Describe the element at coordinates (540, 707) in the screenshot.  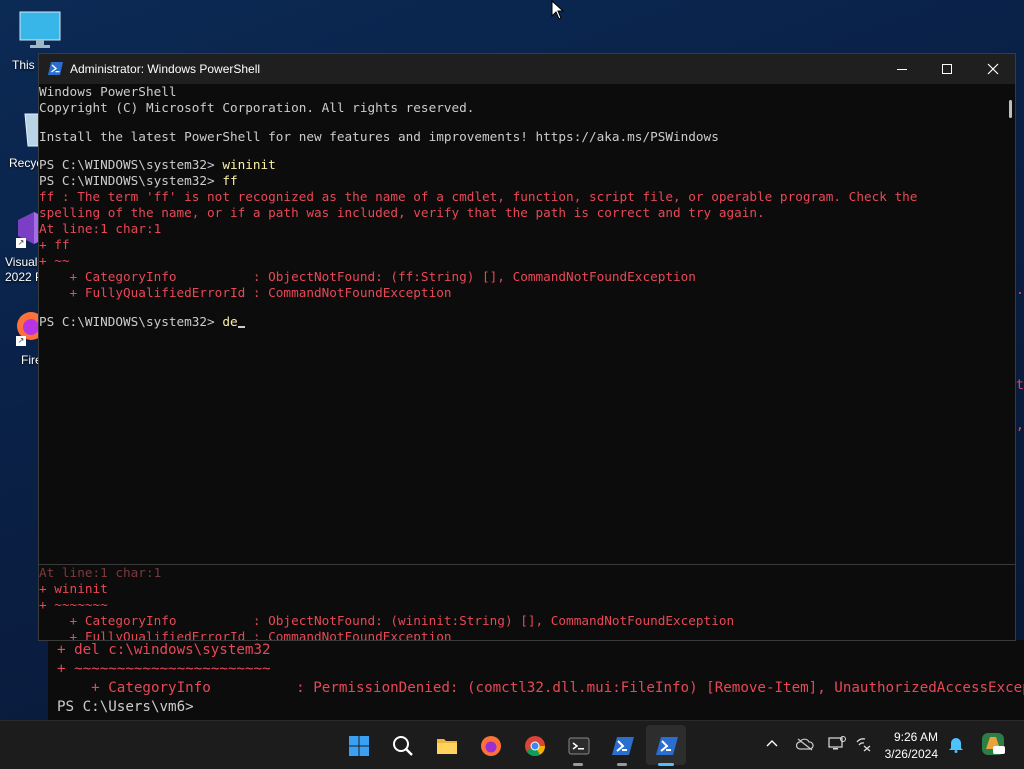
I see `console-line: PS C:\Users\vm6>` at that location.